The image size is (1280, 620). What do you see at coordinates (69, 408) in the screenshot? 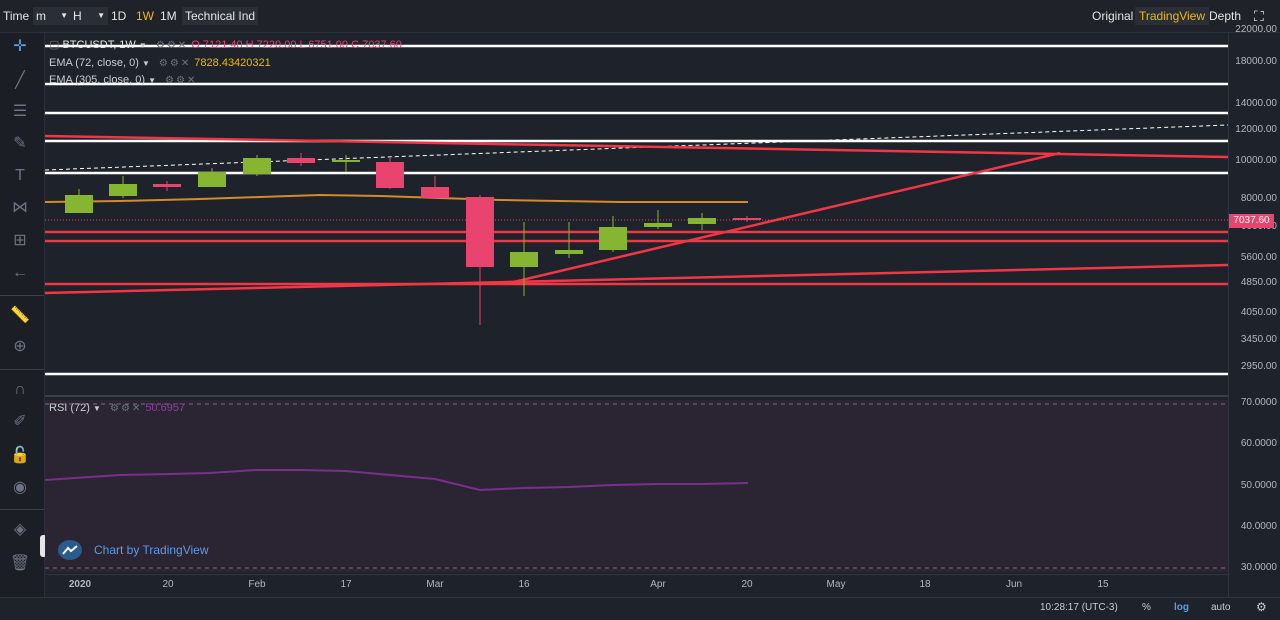
I see `rsi-label: RSI (72)` at bounding box center [69, 408].